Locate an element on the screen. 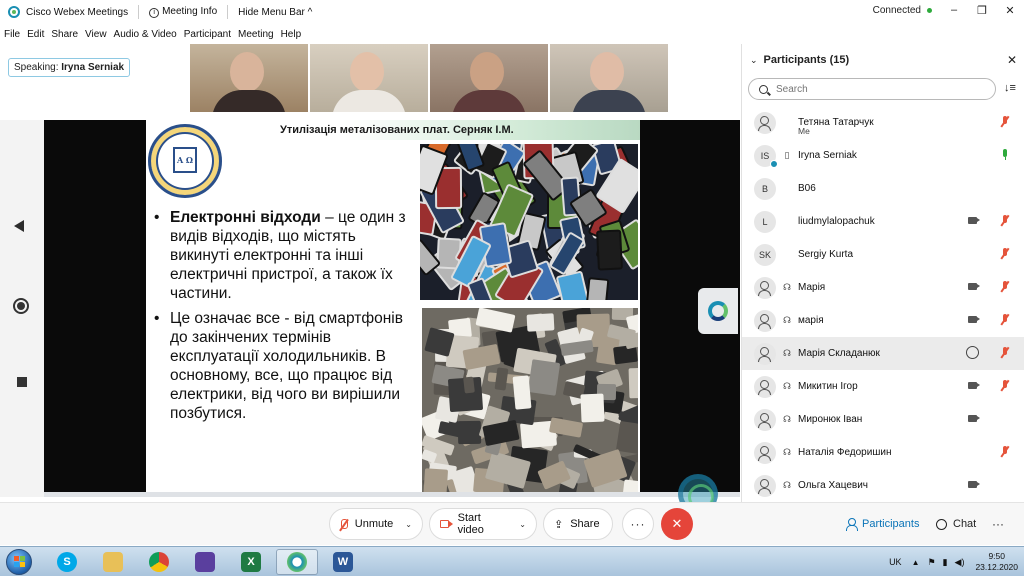 This screenshot has width=1024, height=576. participant-head is located at coordinates (607, 72).